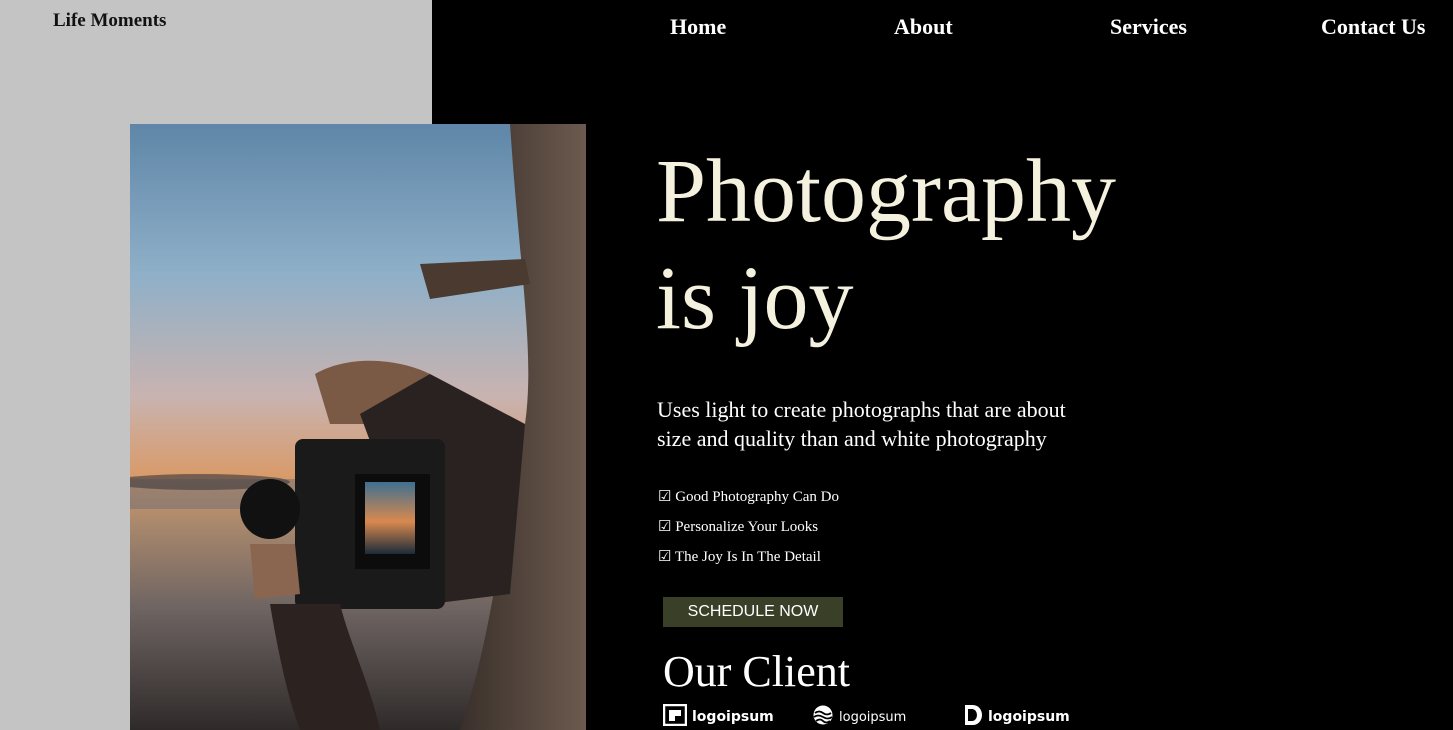 The height and width of the screenshot is (730, 1453). Describe the element at coordinates (755, 298) in the screenshot. I see `hero-headline-line2: is joy` at that location.